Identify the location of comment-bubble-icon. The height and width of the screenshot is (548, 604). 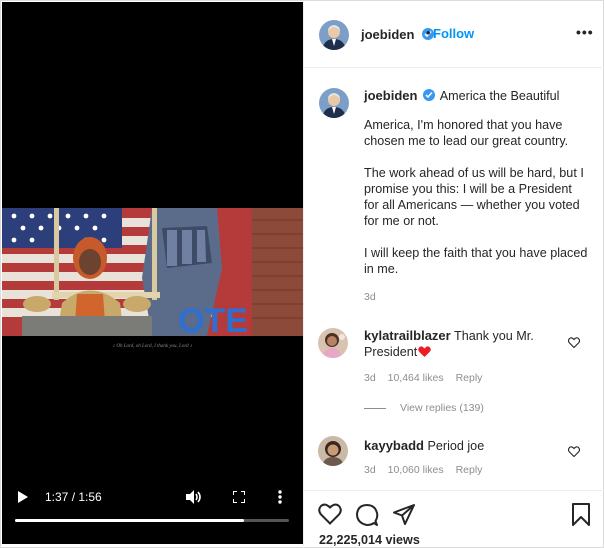
(367, 515).